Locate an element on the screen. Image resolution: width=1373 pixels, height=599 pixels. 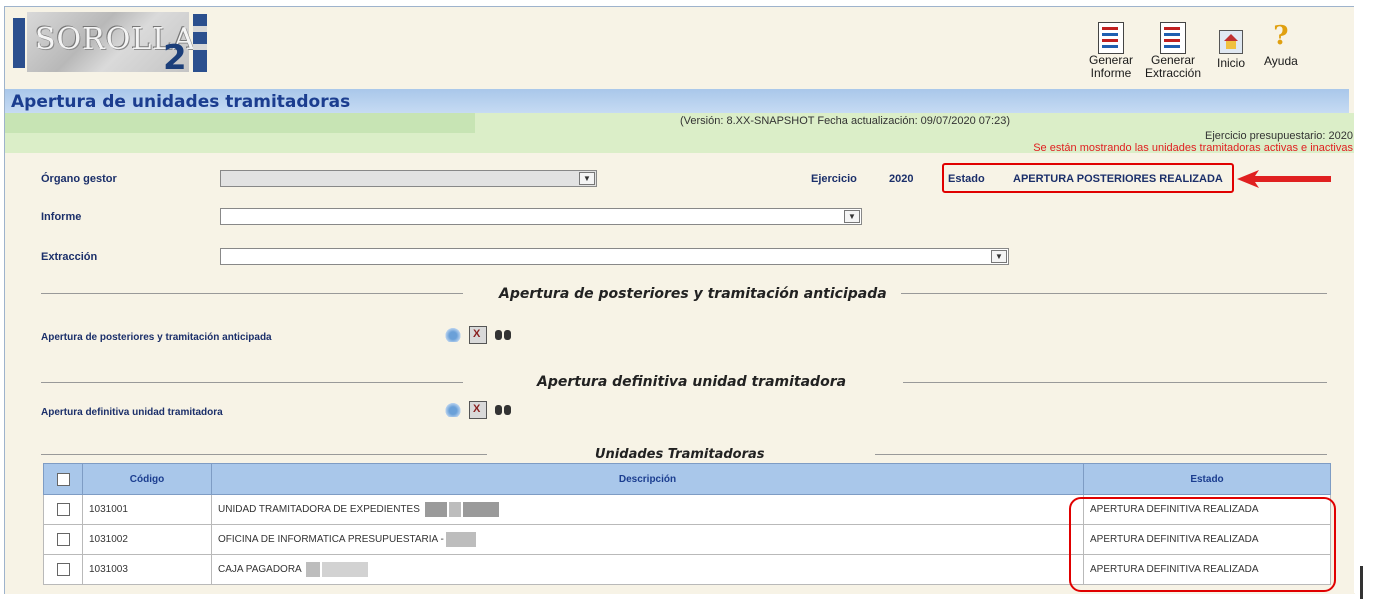
generar-extraccion-label-2: Extracción is located at coordinates (1173, 73).